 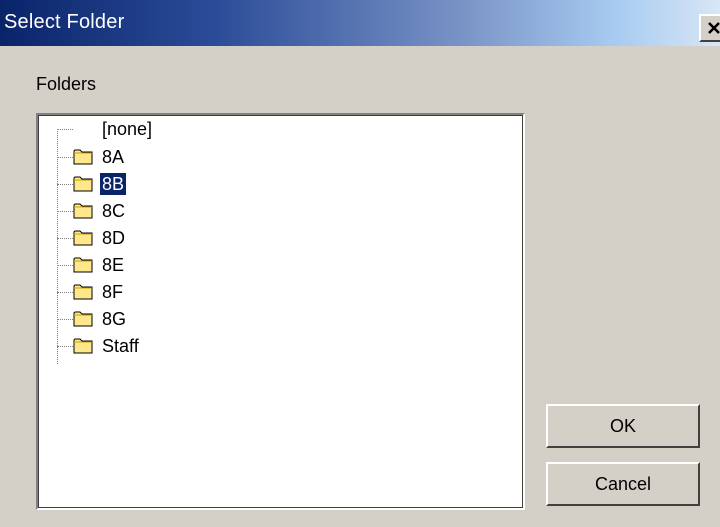 What do you see at coordinates (207, 157) in the screenshot?
I see `tree-item-8a: 8A` at bounding box center [207, 157].